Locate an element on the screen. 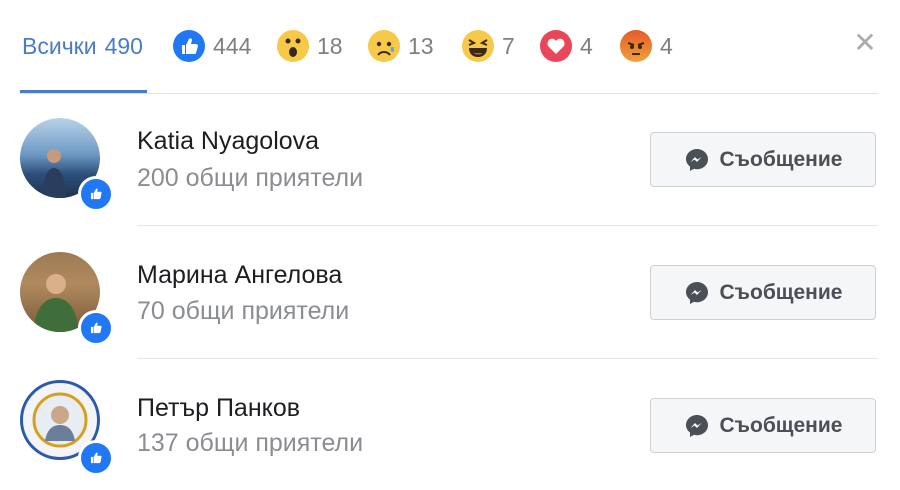  mutual-friends: 137 общи приятели is located at coordinates (250, 443).